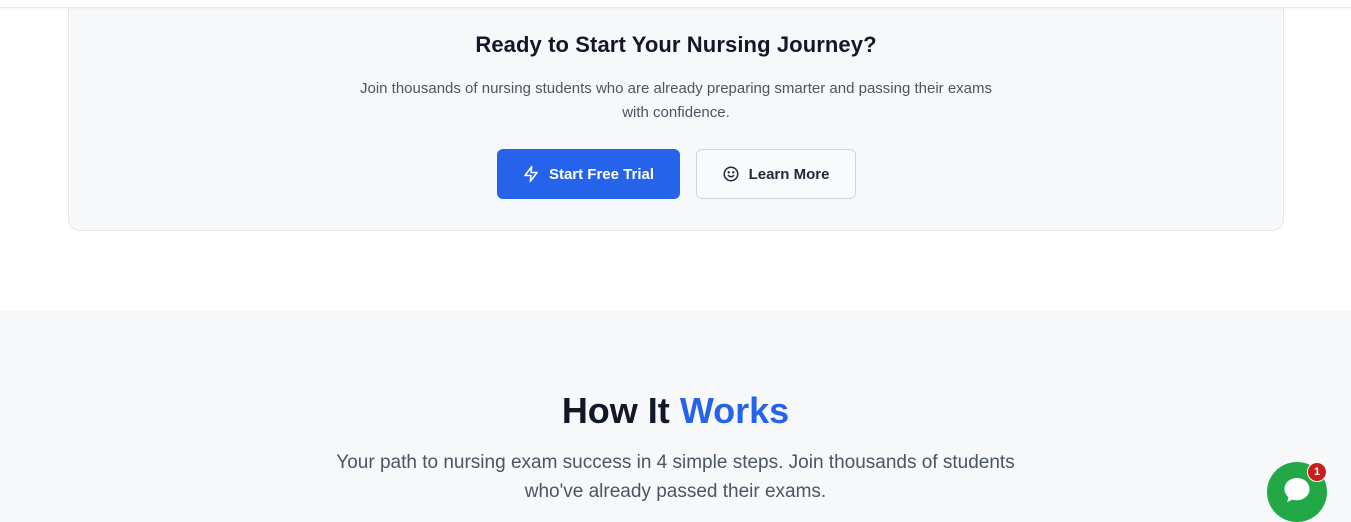 The height and width of the screenshot is (522, 1351). I want to click on start-free-trial-label: Start Free Trial, so click(601, 174).